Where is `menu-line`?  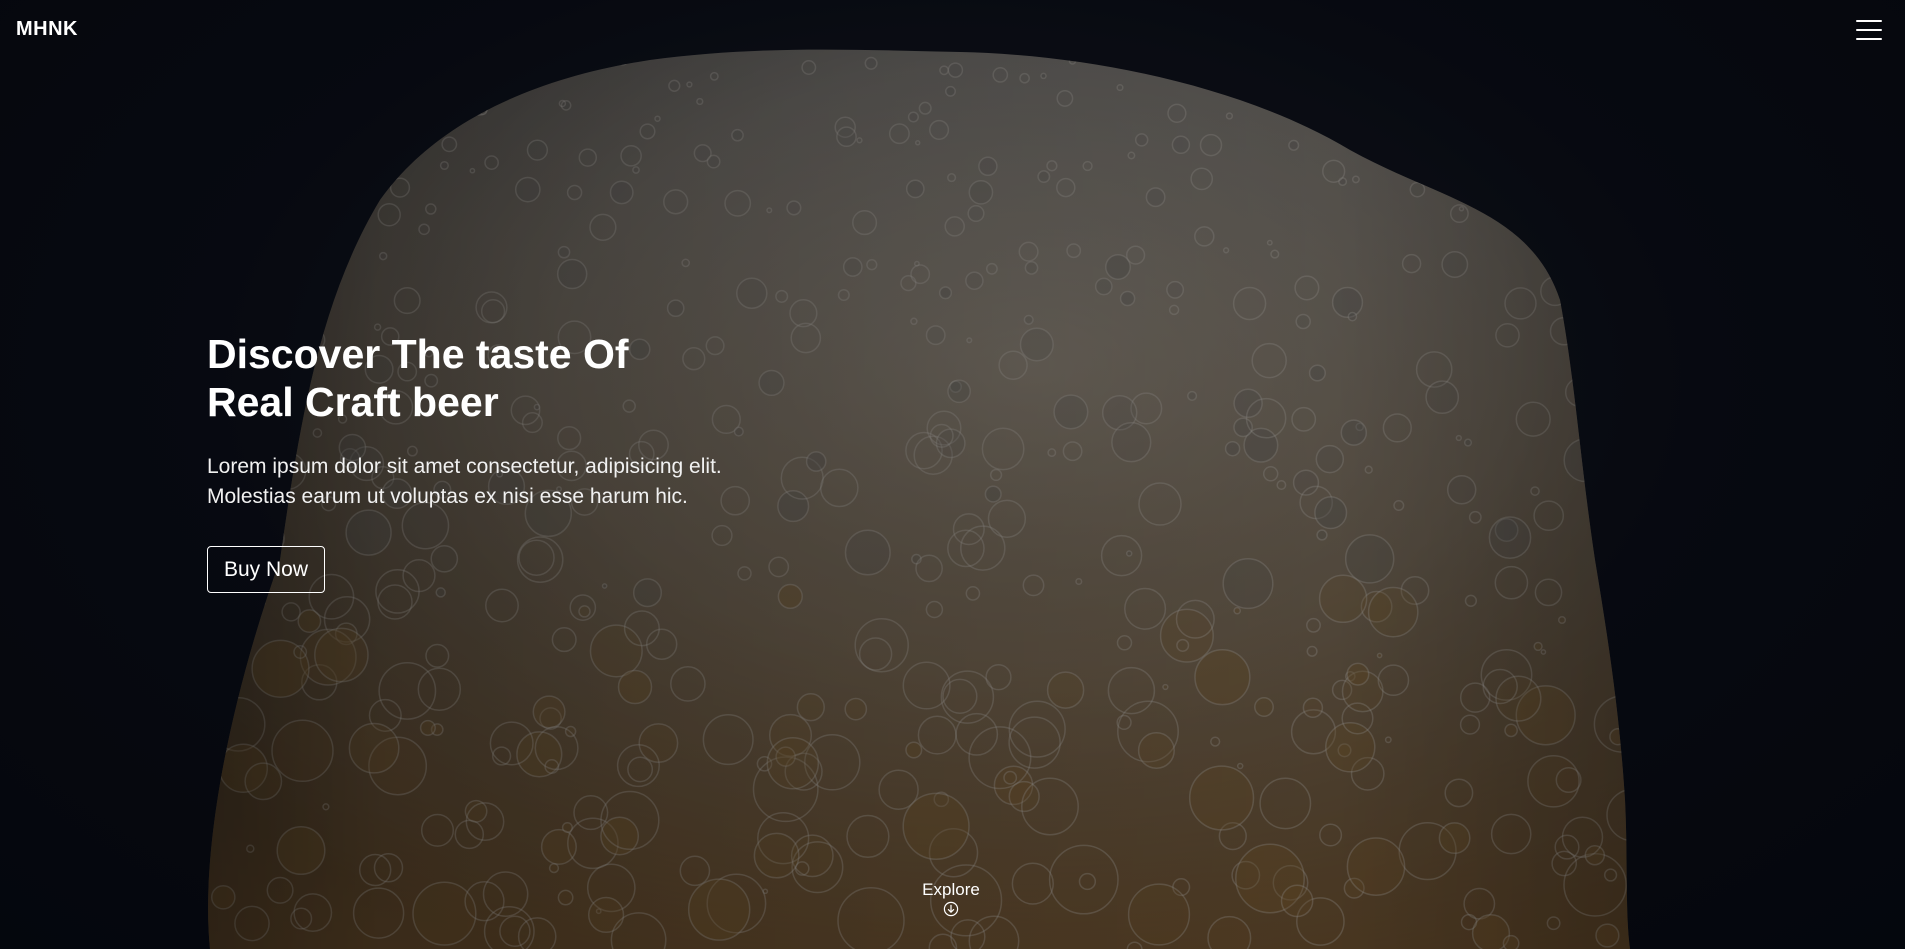 menu-line is located at coordinates (1869, 39).